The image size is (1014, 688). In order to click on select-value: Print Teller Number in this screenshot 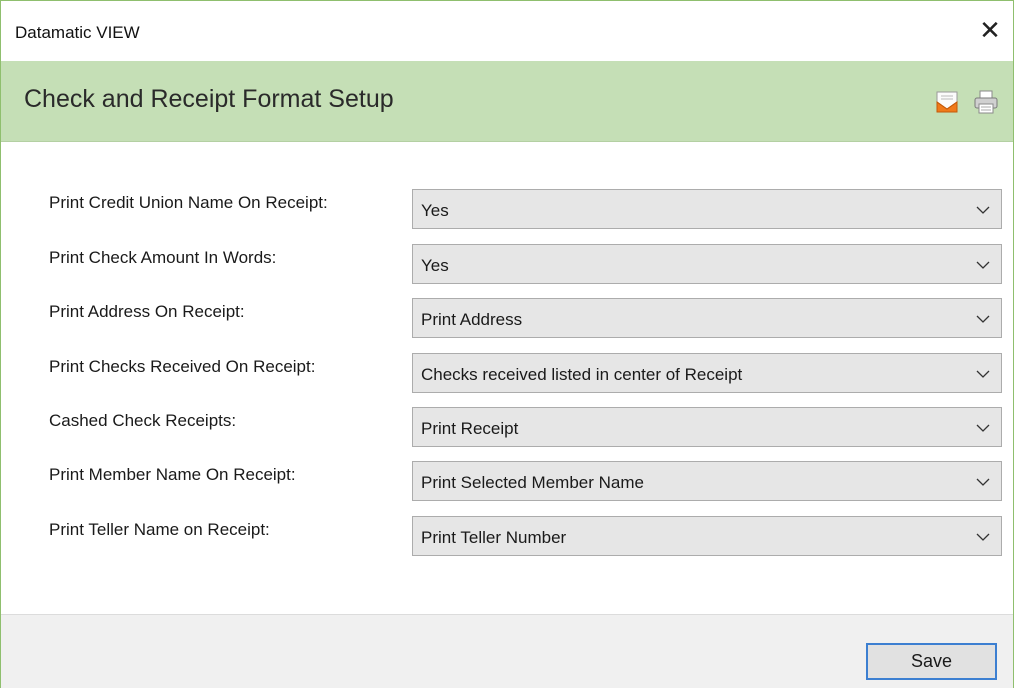, I will do `click(494, 537)`.